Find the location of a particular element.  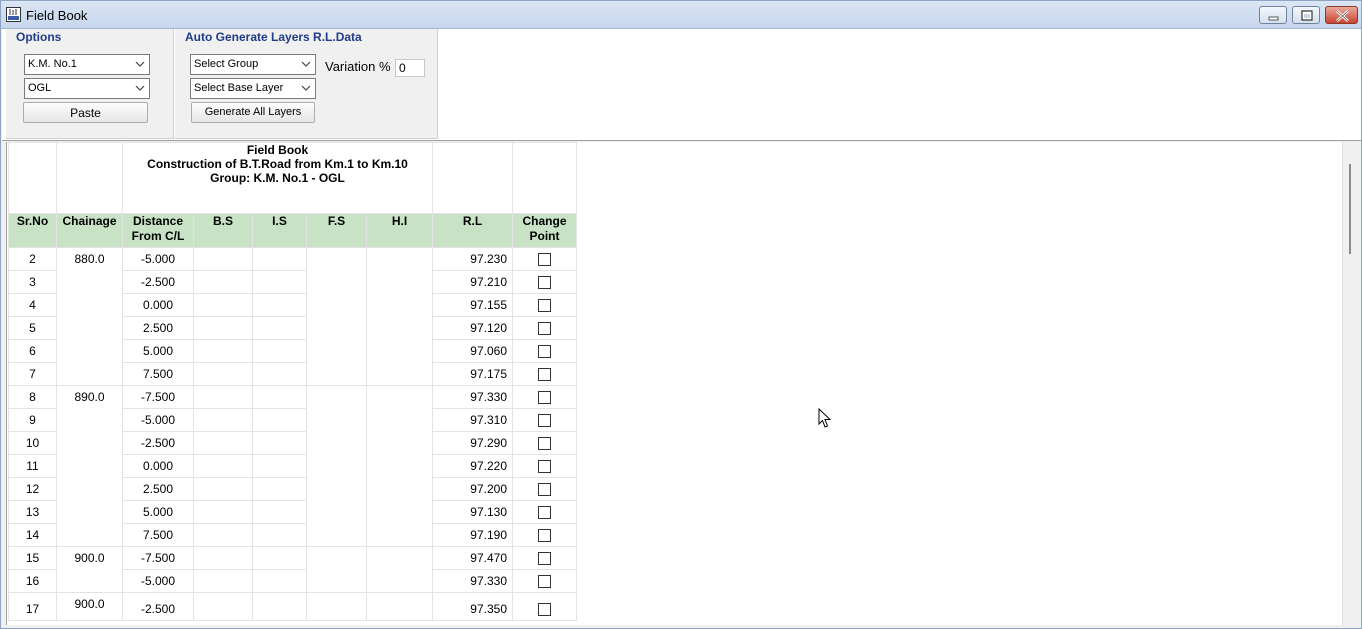

table-row: 2 880.0 -5.000 97.230 is located at coordinates (292, 316).